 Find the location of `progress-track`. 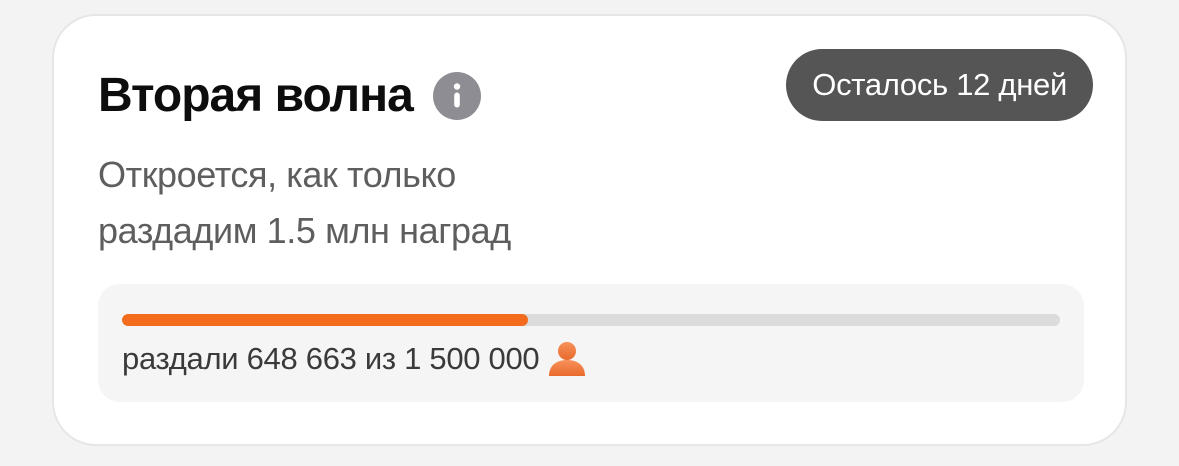

progress-track is located at coordinates (591, 320).